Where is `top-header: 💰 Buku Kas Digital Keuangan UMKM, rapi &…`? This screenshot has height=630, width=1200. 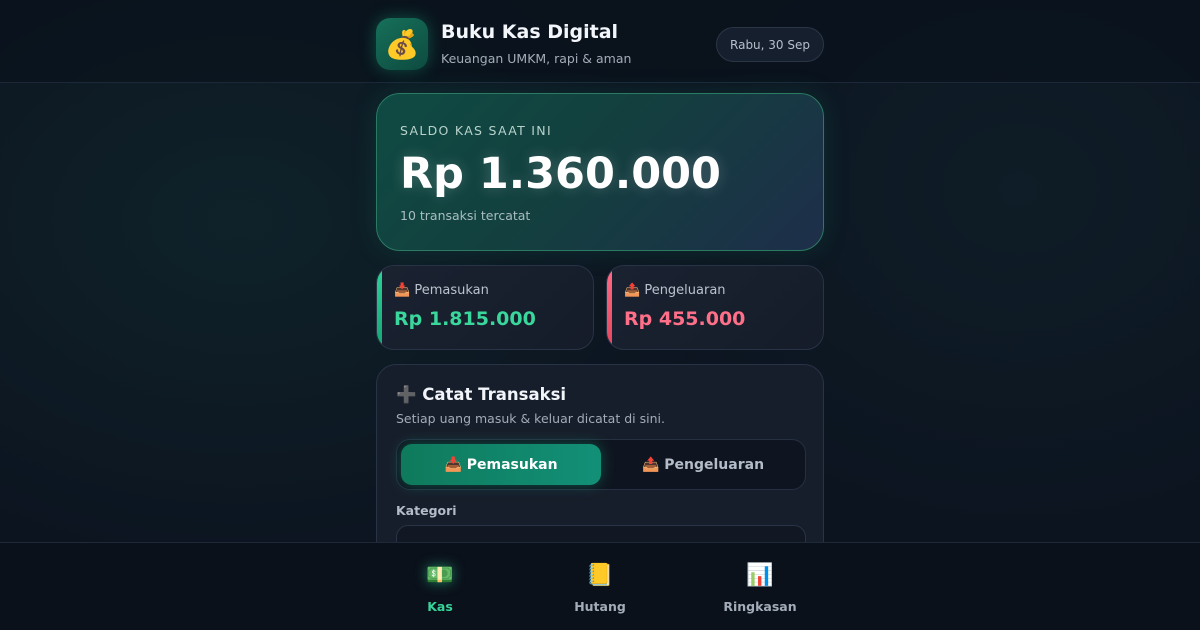
top-header: 💰 Buku Kas Digital Keuangan UMKM, rapi &… is located at coordinates (600, 41).